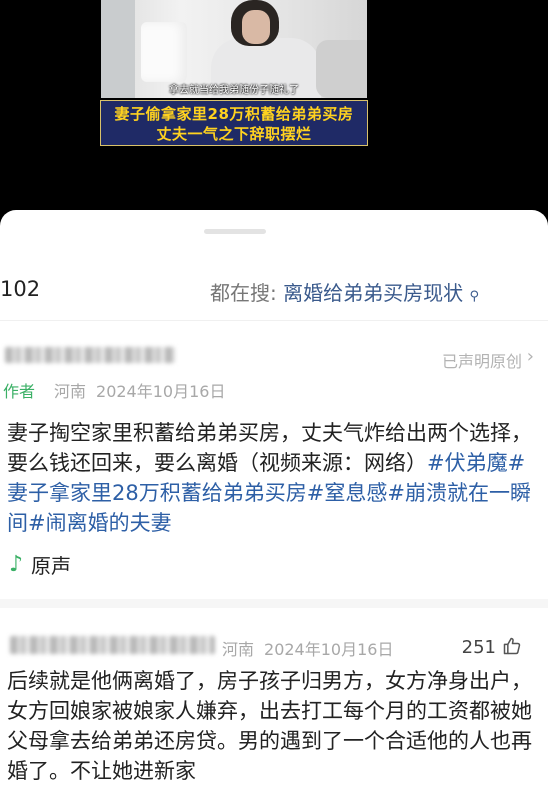  I want to click on comment-meta: 河南 2024年10月16日, so click(307, 648).